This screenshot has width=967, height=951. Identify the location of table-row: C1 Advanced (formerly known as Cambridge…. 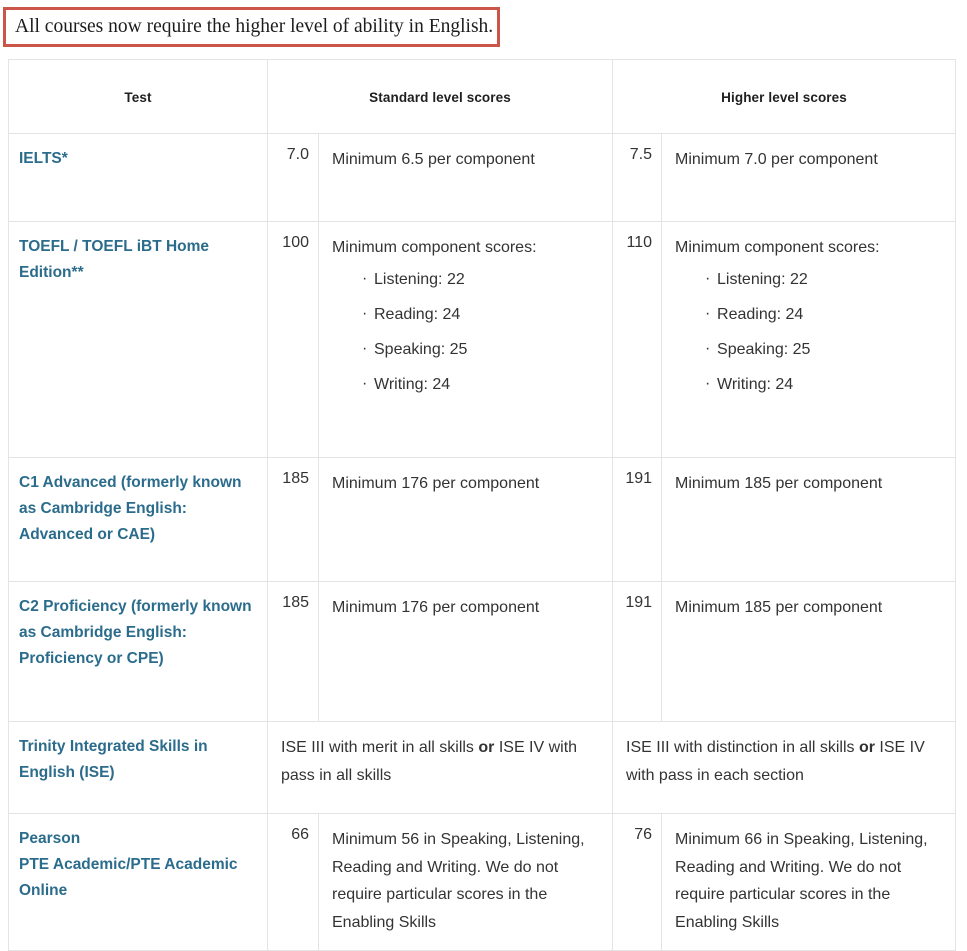
(482, 519).